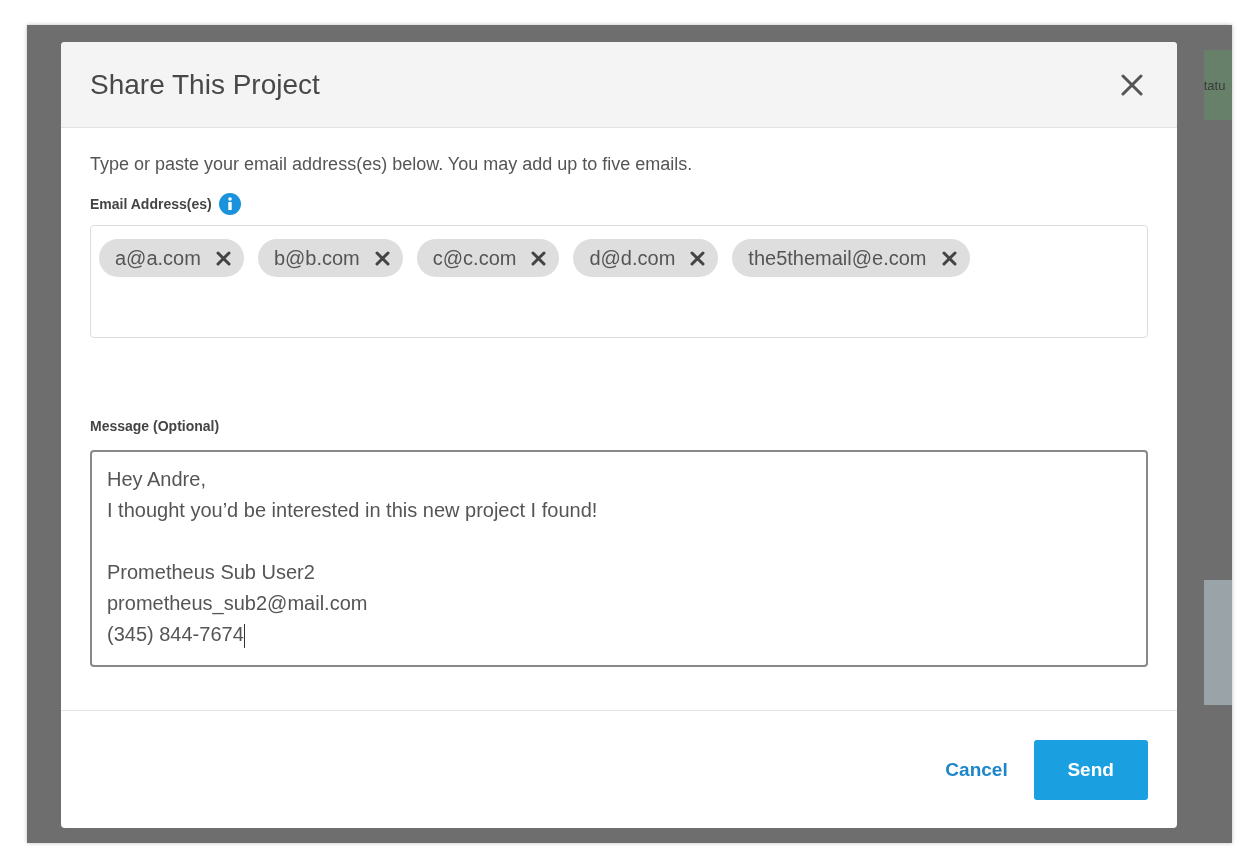 Image resolution: width=1249 pixels, height=858 pixels. What do you see at coordinates (151, 204) in the screenshot?
I see `email-label: Email Address(es)` at bounding box center [151, 204].